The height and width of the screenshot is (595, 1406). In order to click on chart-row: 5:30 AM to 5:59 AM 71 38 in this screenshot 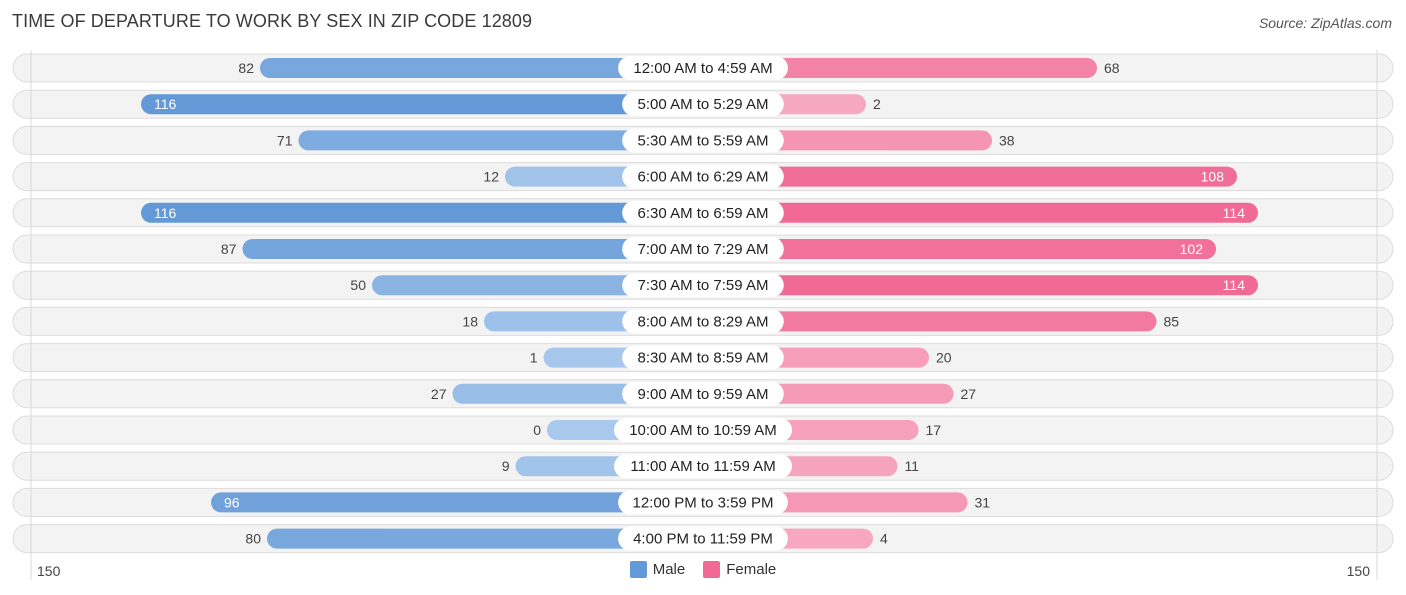, I will do `click(703, 140)`.